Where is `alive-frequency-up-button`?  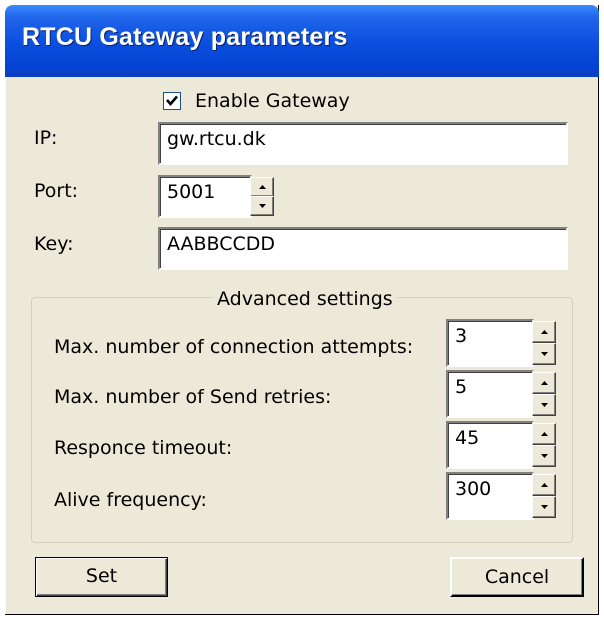 alive-frequency-up-button is located at coordinates (544, 485).